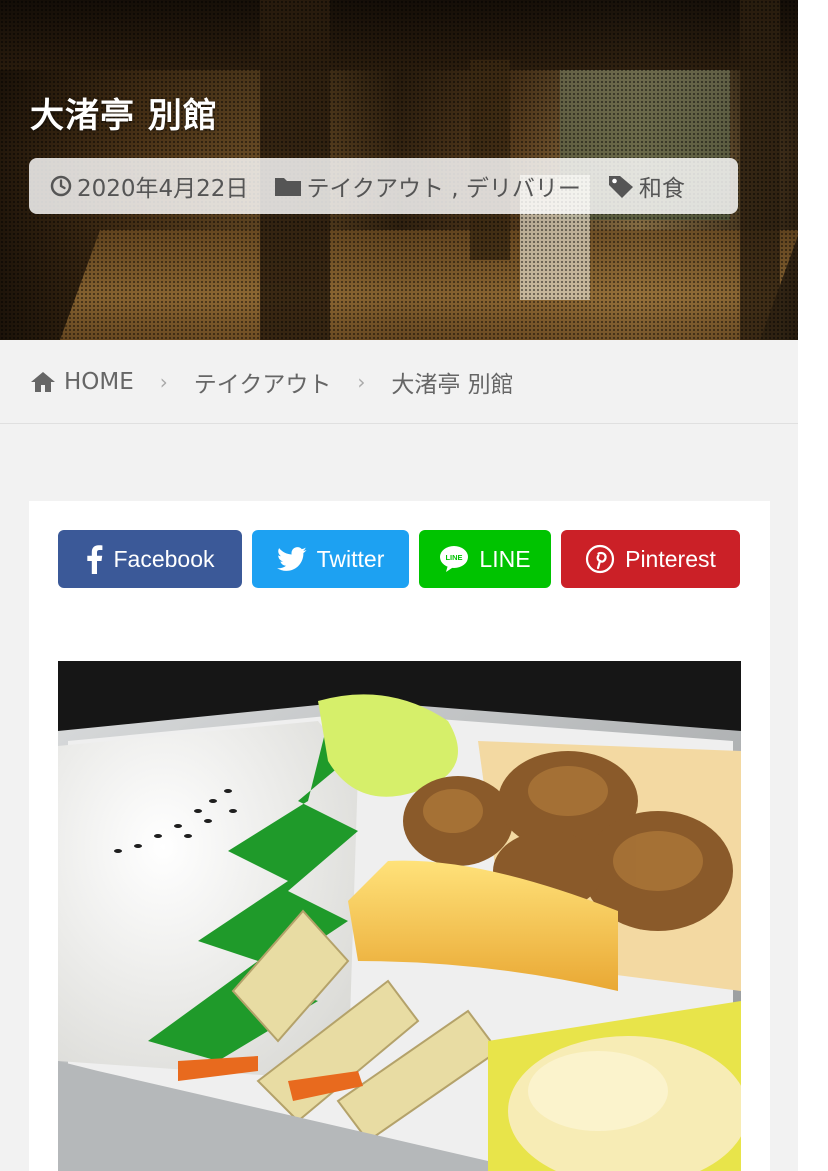 Image resolution: width=828 pixels, height=1171 pixels. Describe the element at coordinates (443, 186) in the screenshot. I see `post-categories-text: テイクアウト , デリバリー` at that location.